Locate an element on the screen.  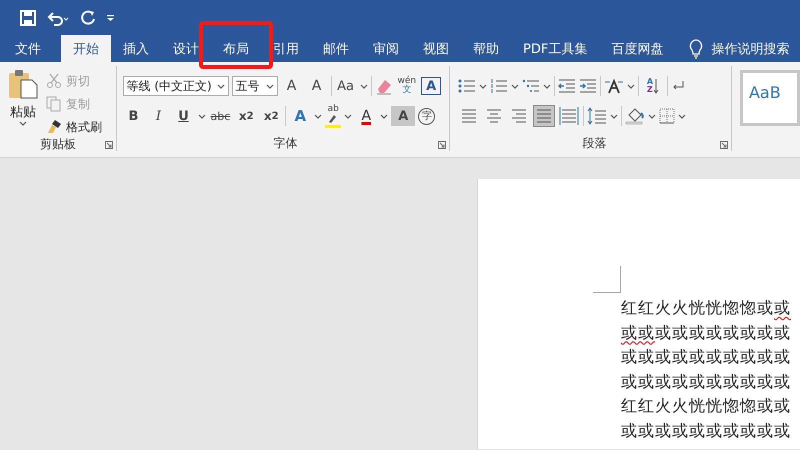
line-spacing-icon is located at coordinates (596, 116).